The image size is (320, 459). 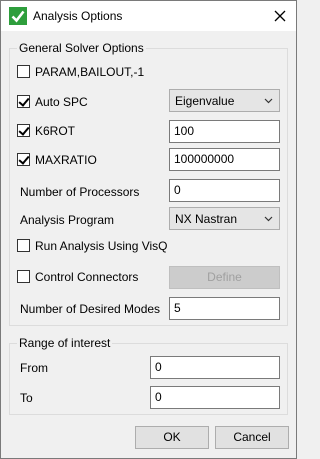 What do you see at coordinates (26, 398) in the screenshot?
I see `range-to-label: To` at bounding box center [26, 398].